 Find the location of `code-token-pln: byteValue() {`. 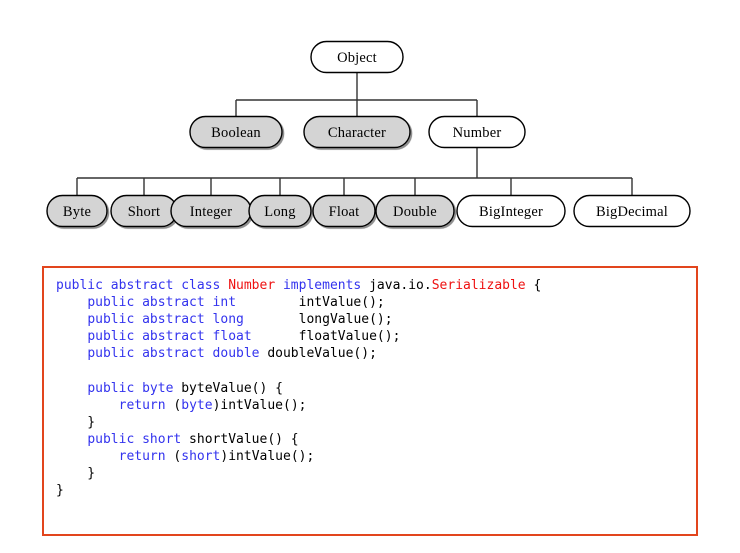

code-token-pln: byteValue() { is located at coordinates (228, 388).